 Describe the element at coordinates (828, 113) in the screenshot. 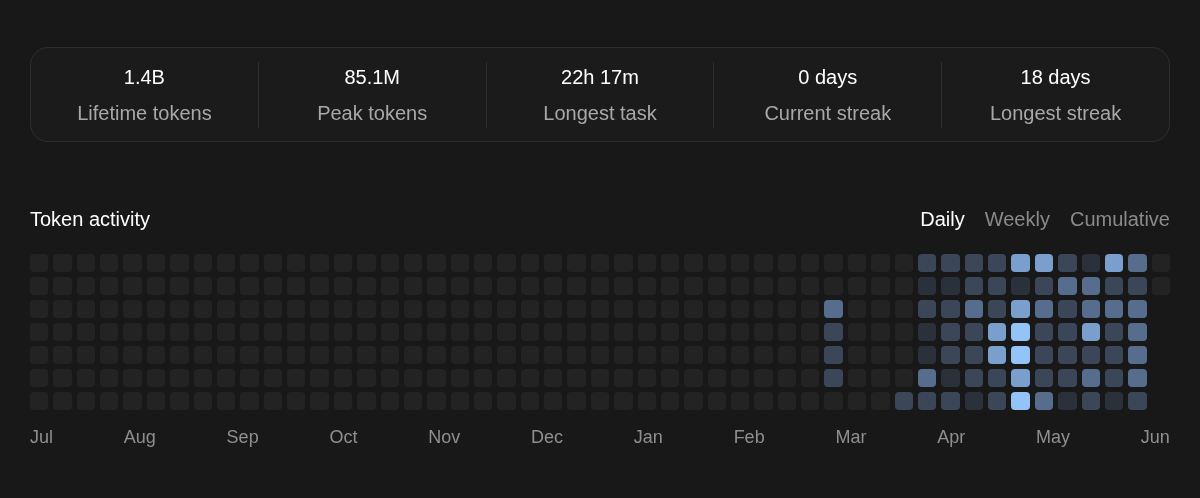

I see `stat-label: Current streak` at that location.